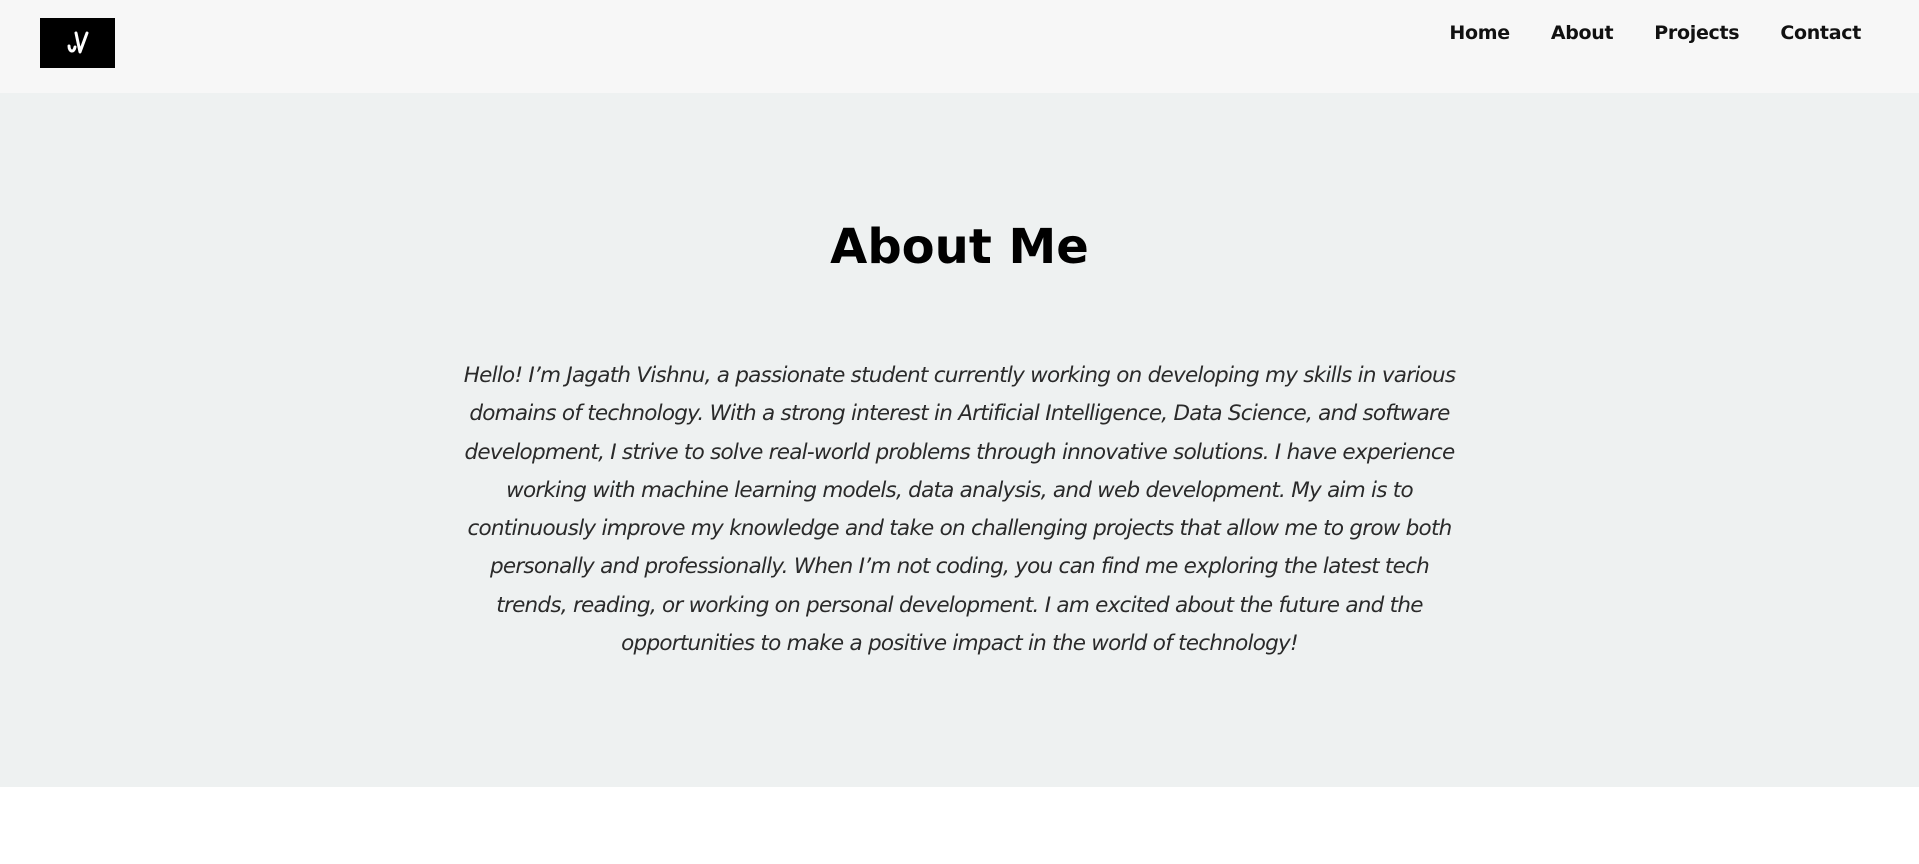 The width and height of the screenshot is (1919, 864). I want to click on main-nav: Home About Projects Contact, so click(1634, 33).